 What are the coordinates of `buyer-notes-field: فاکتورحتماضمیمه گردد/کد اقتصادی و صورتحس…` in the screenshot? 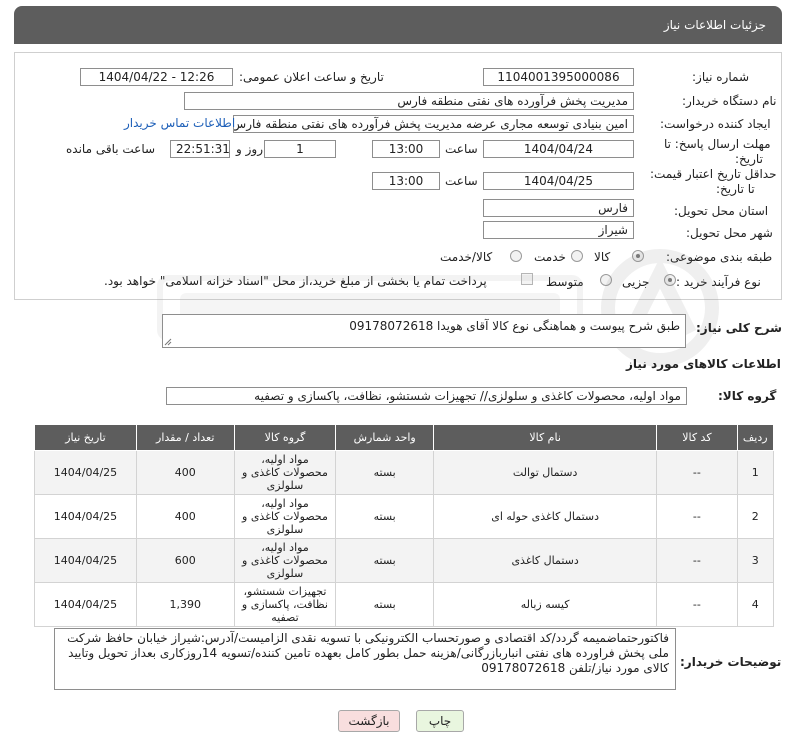 It's located at (365, 659).